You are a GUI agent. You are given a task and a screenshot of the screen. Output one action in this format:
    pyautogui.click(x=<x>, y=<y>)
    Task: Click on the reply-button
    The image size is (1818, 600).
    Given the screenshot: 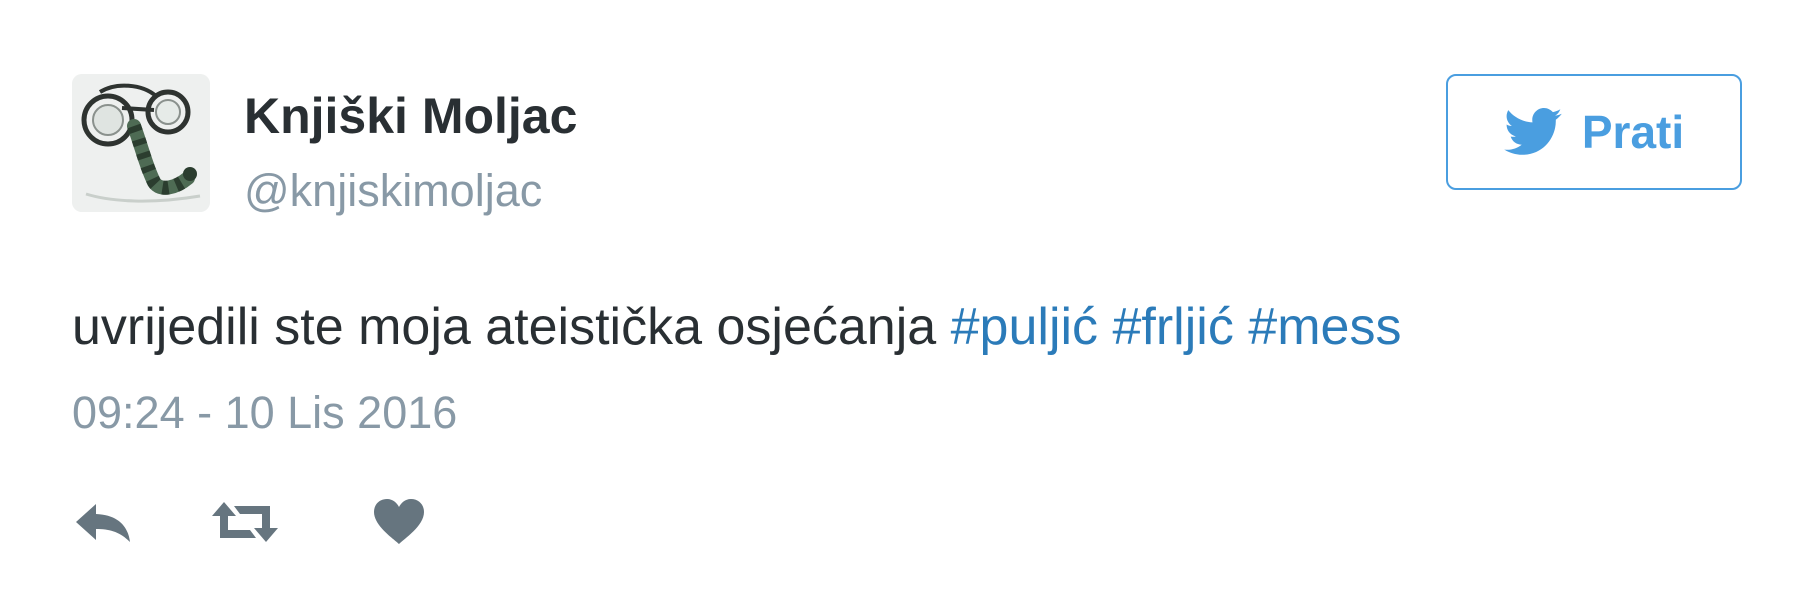 What is the action you would take?
    pyautogui.click(x=103, y=522)
    